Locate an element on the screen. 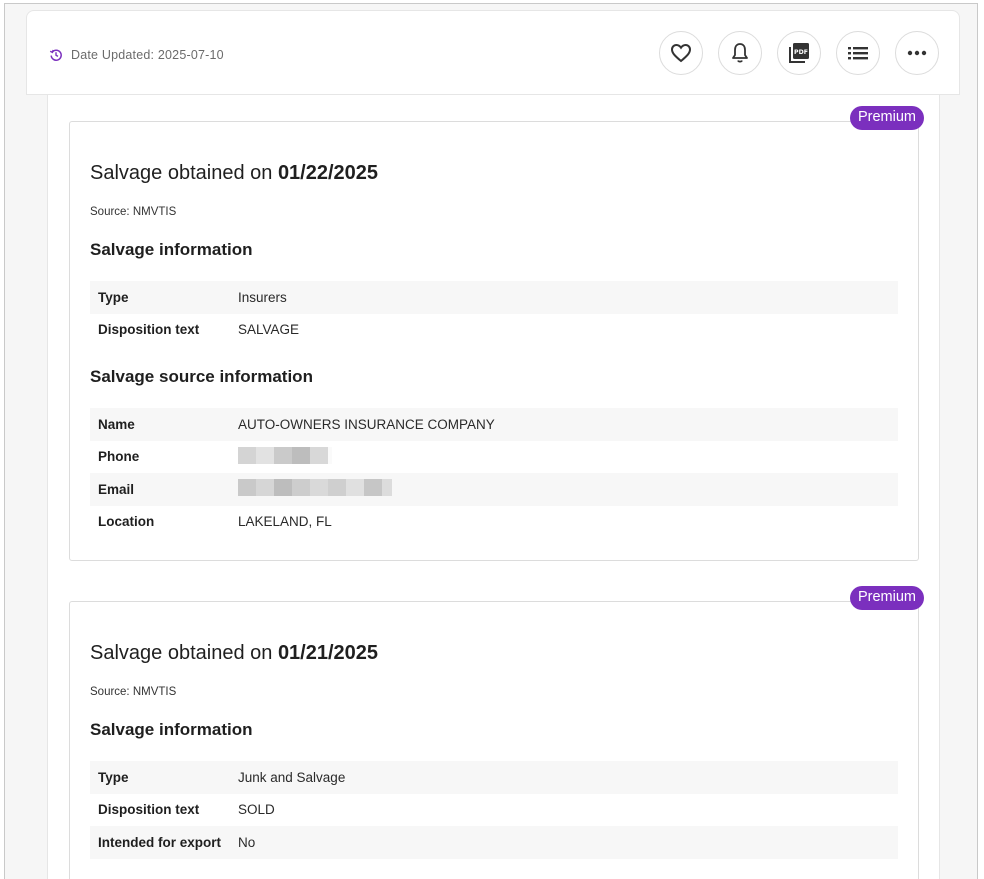 The width and height of the screenshot is (984, 879). bell-icon is located at coordinates (740, 53).